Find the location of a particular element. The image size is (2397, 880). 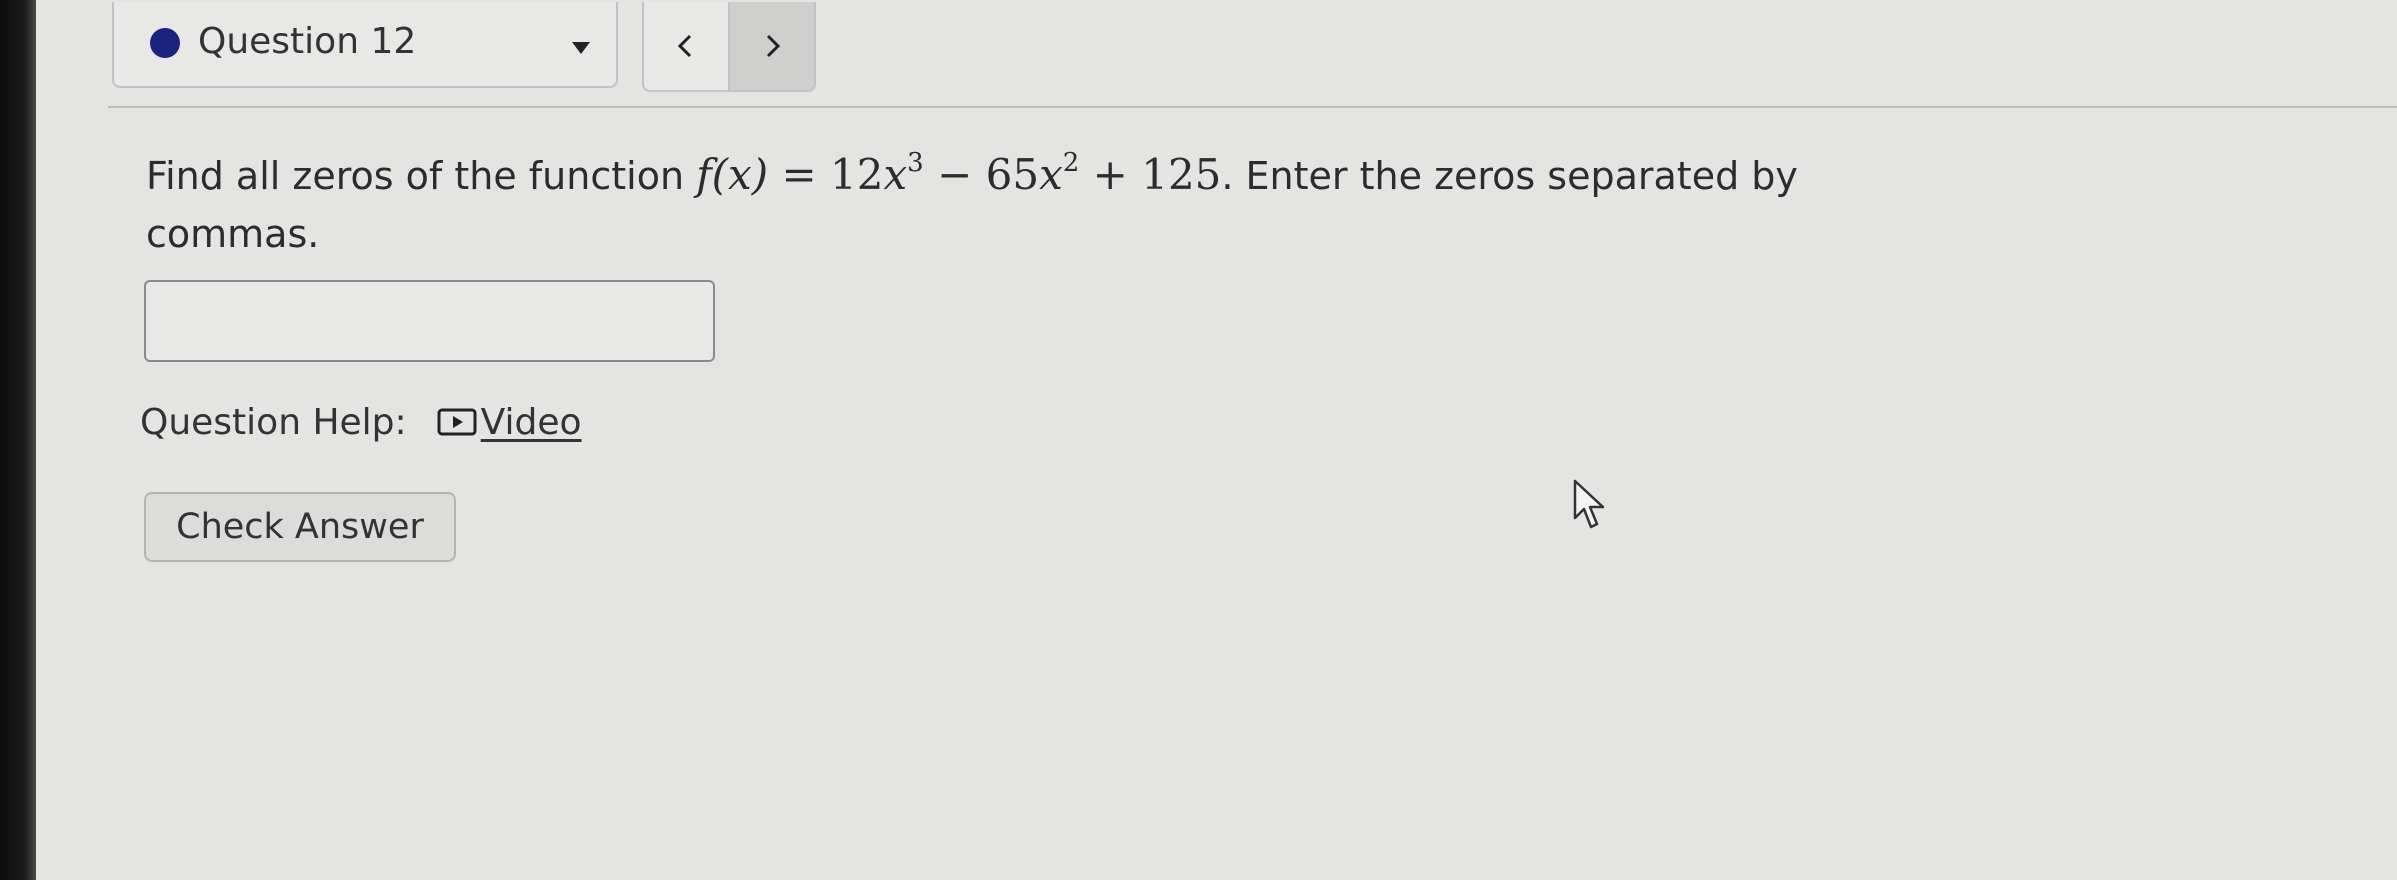

question-help: Question Help: Video is located at coordinates (361, 422).